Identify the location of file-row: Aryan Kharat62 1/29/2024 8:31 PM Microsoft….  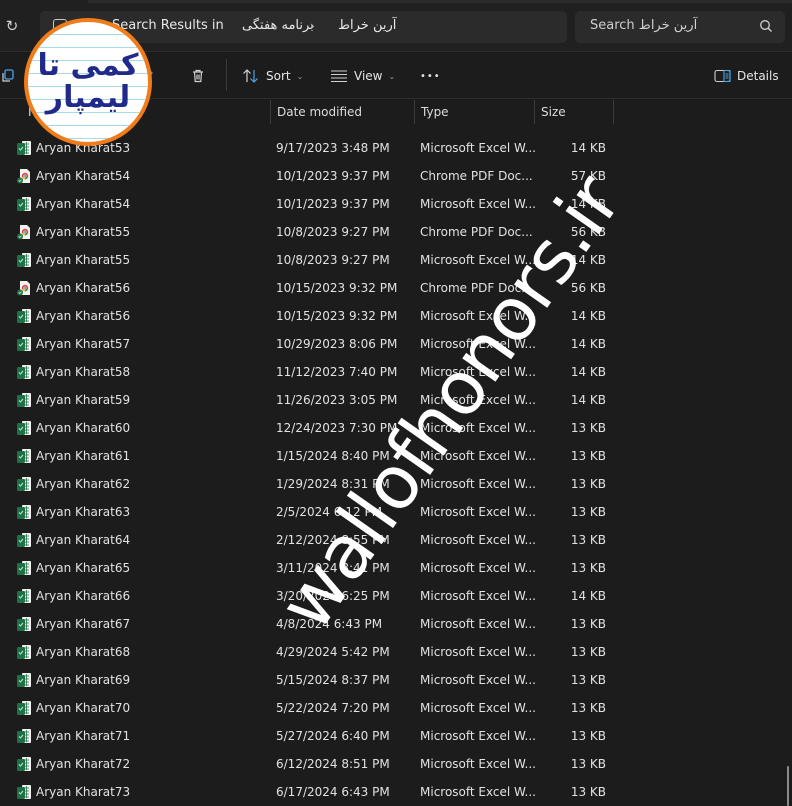
(393, 484).